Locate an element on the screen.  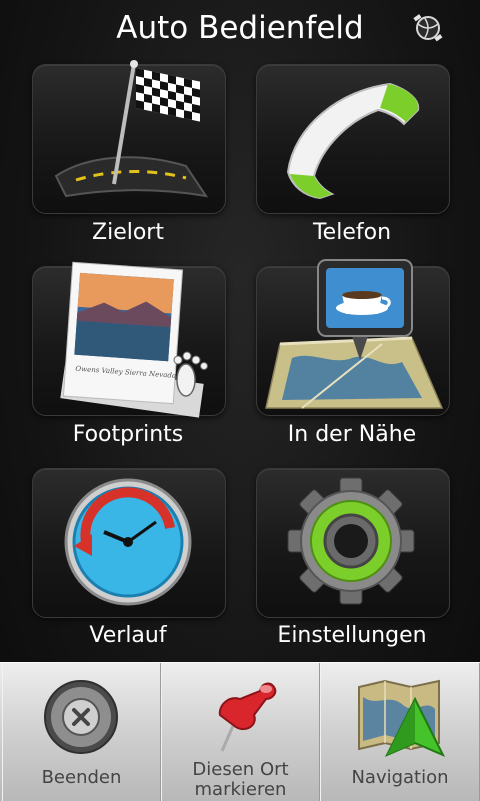
exit-button: Beenden is located at coordinates (81, 732).